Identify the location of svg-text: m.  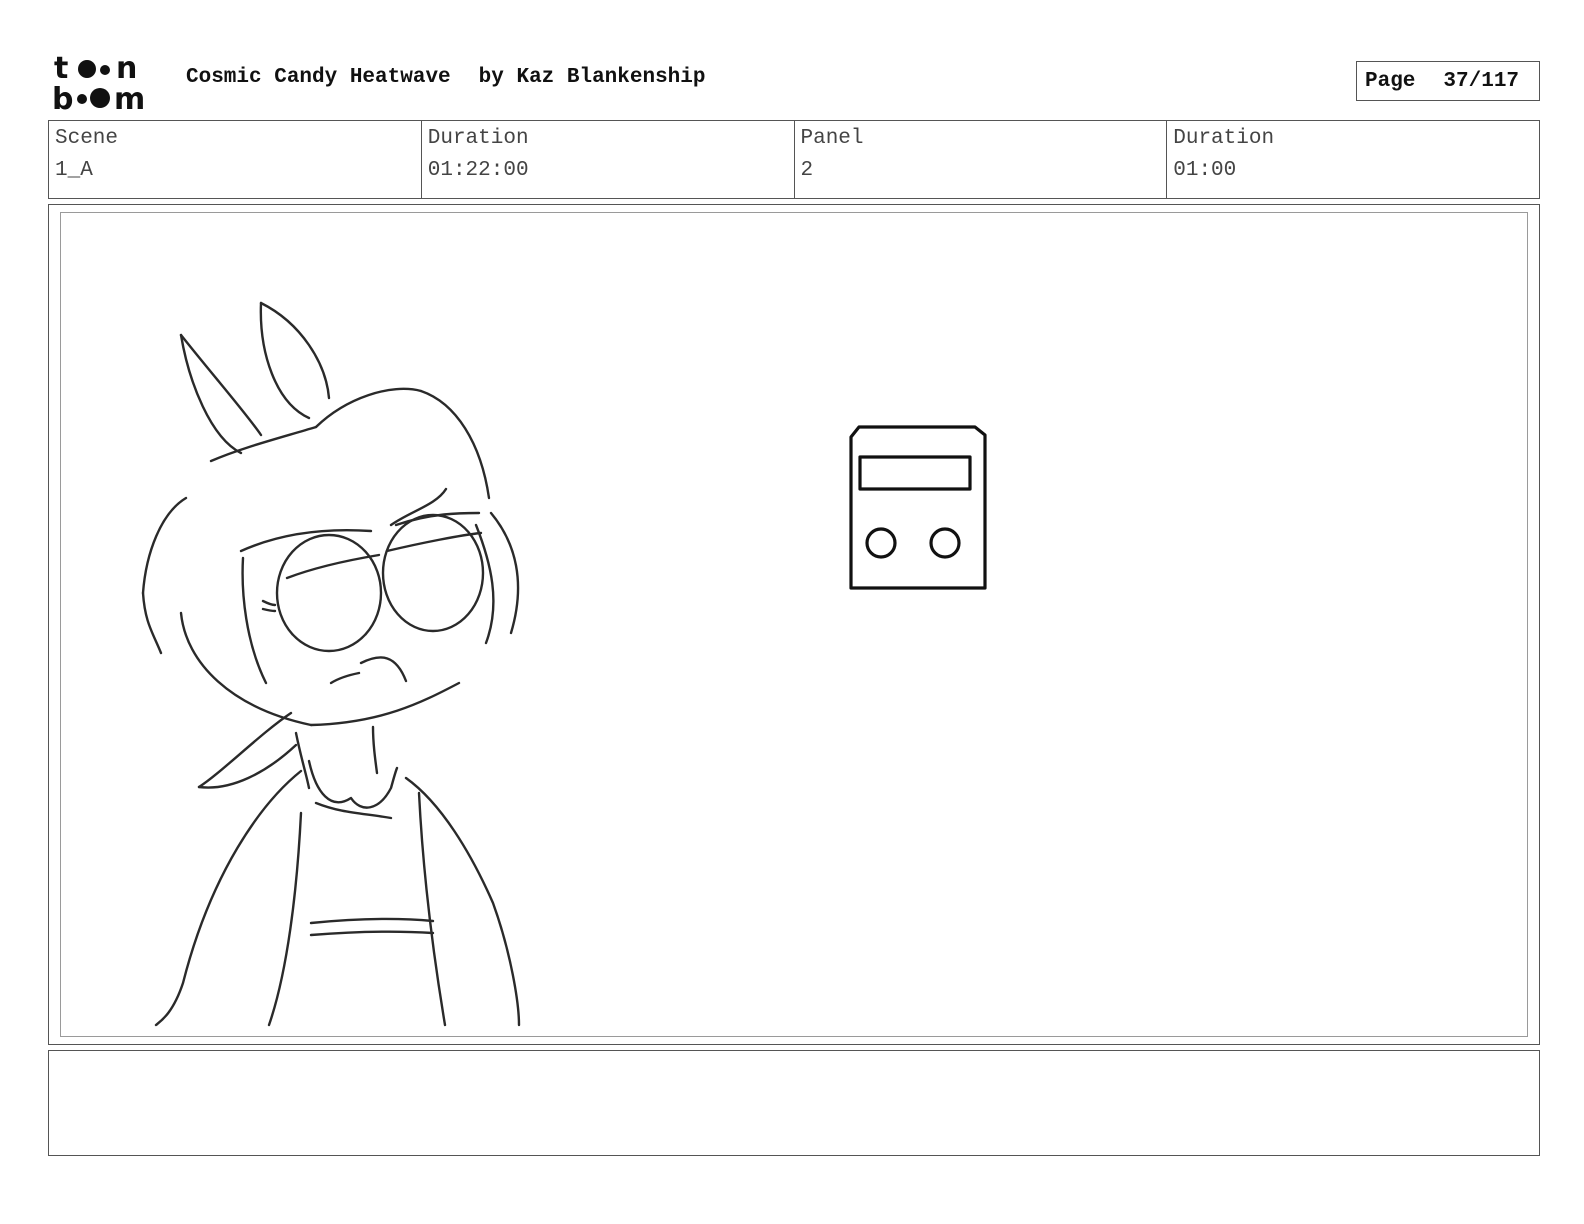
(129, 97).